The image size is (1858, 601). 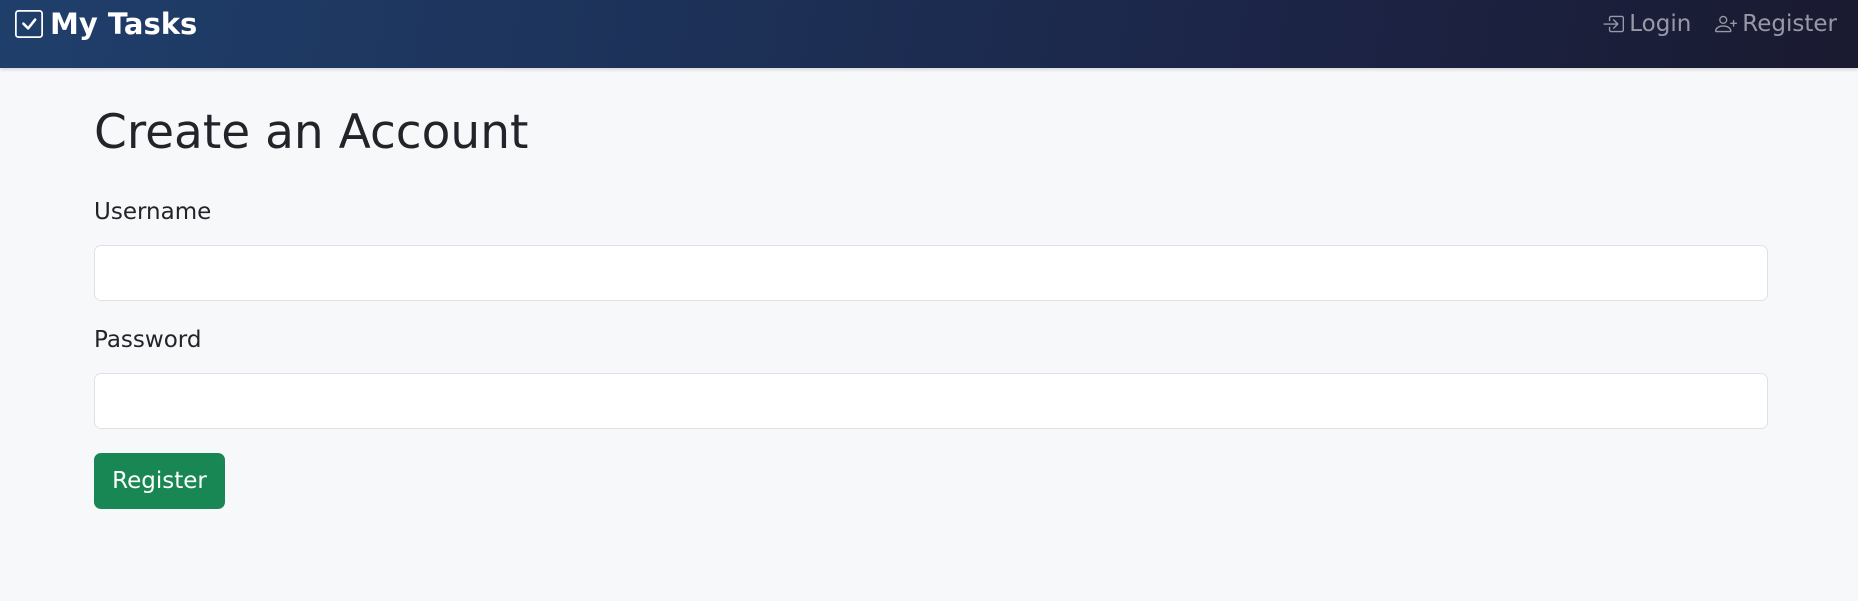 I want to click on nav-link-register-label: Register, so click(x=1789, y=24).